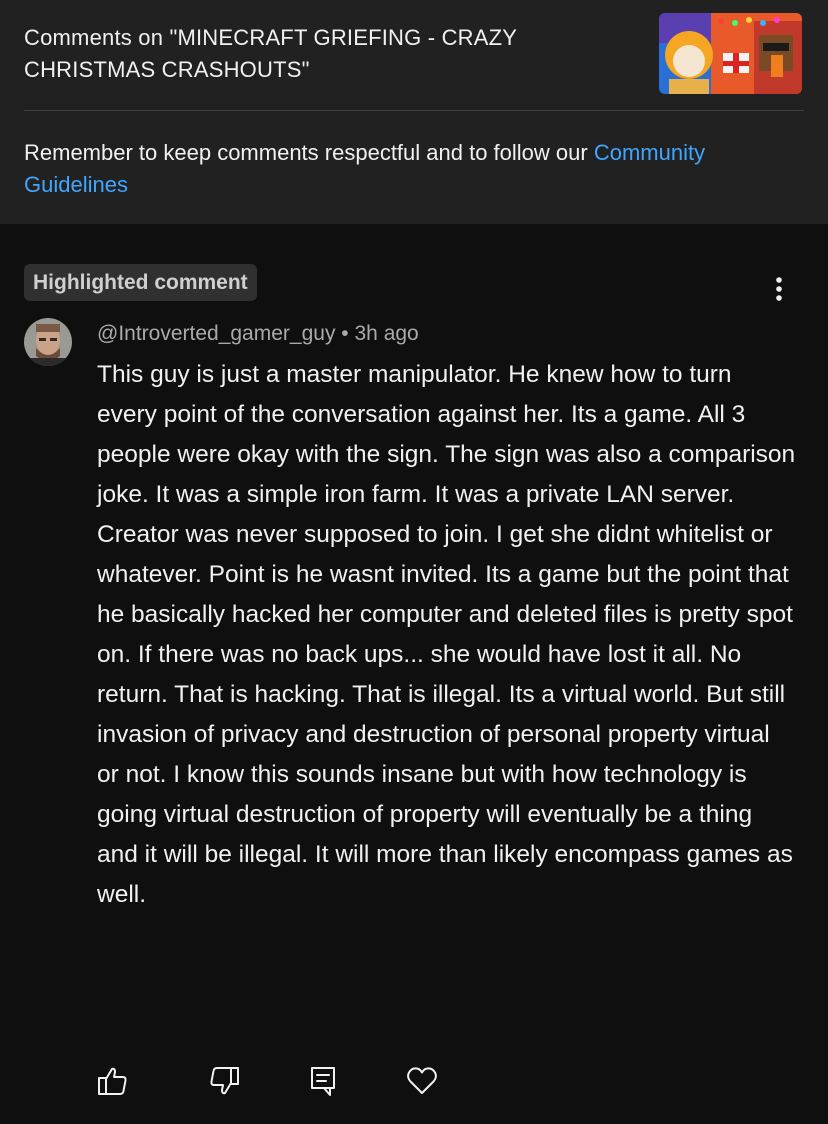 Image resolution: width=828 pixels, height=1124 pixels. I want to click on comment-time: 3h ago, so click(386, 333).